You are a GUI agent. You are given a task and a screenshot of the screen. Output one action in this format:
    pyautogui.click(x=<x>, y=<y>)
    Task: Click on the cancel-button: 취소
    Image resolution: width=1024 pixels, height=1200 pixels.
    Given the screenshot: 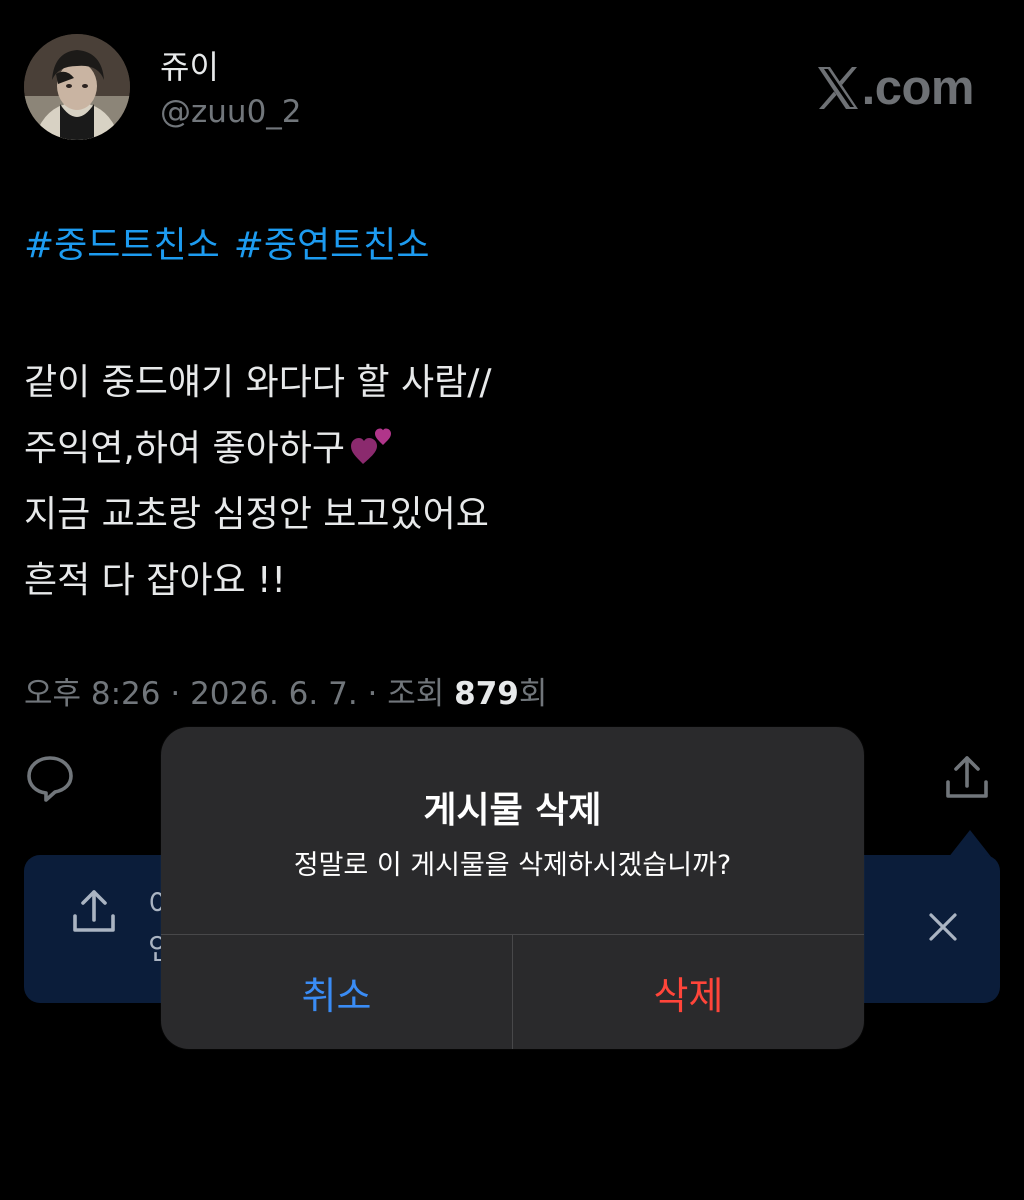 What is the action you would take?
    pyautogui.click(x=336, y=992)
    